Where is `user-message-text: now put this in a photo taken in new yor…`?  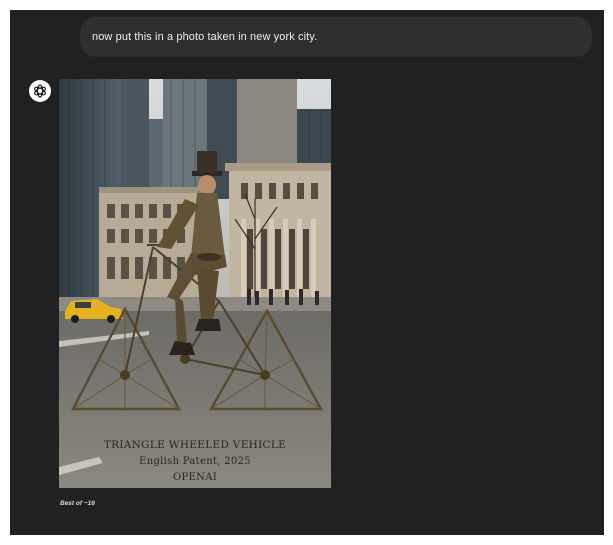 user-message-text: now put this in a photo taken in new yor… is located at coordinates (205, 37).